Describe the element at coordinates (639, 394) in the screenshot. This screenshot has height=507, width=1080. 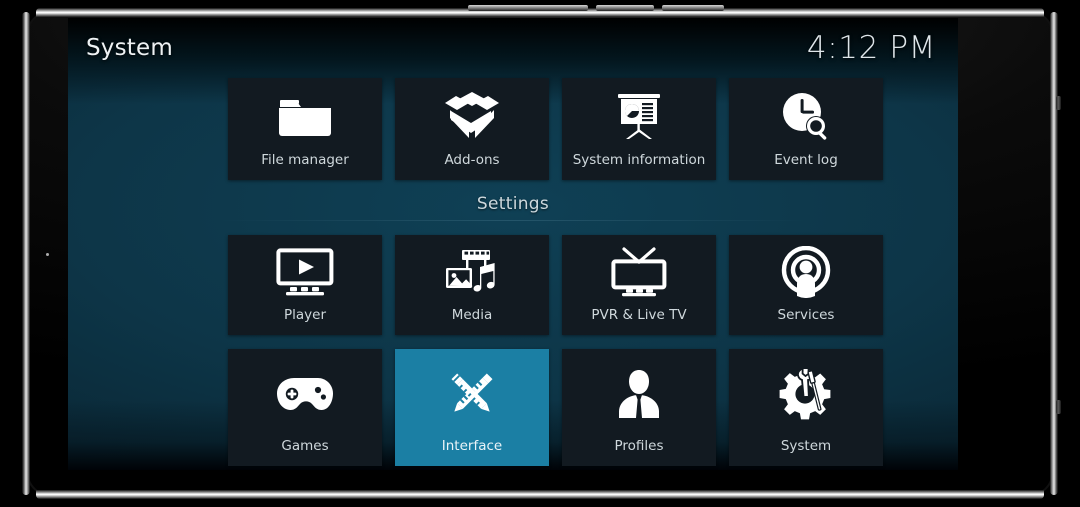
I see `user-silhouette-icon` at that location.